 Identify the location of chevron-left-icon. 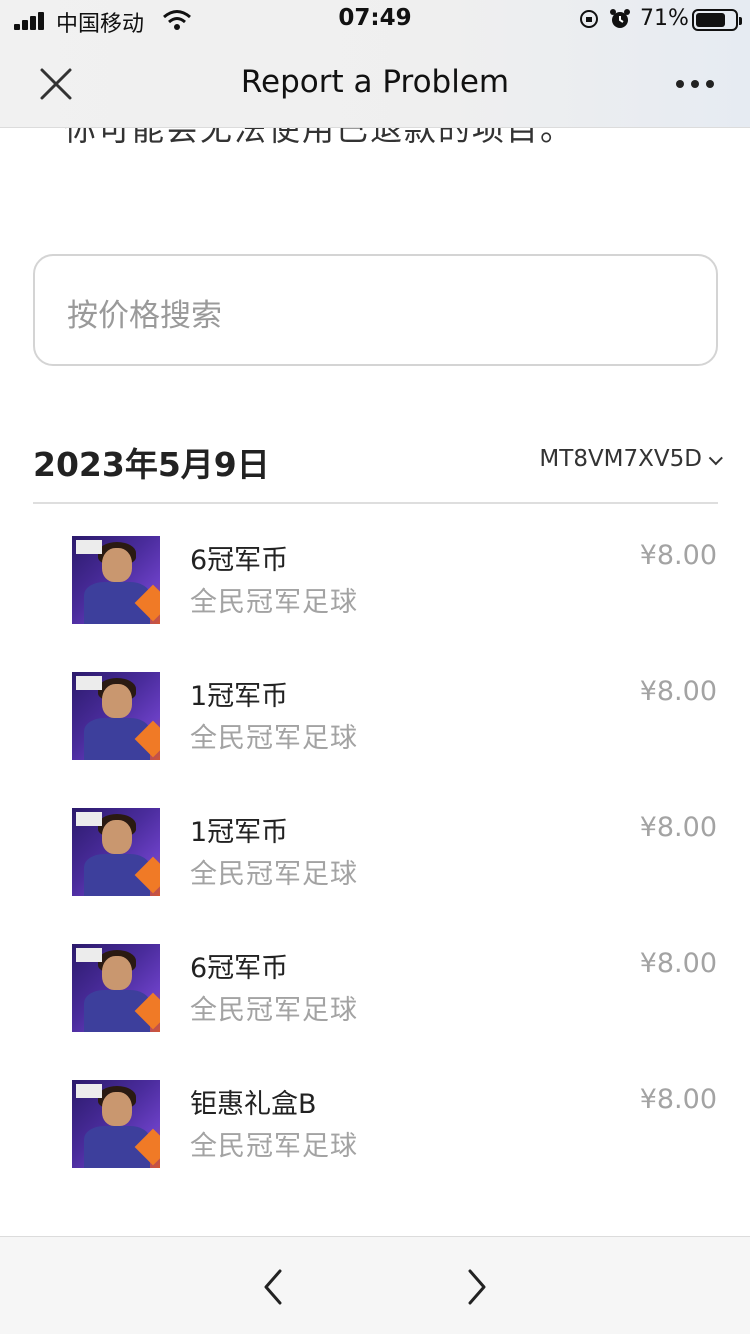
(274, 1287).